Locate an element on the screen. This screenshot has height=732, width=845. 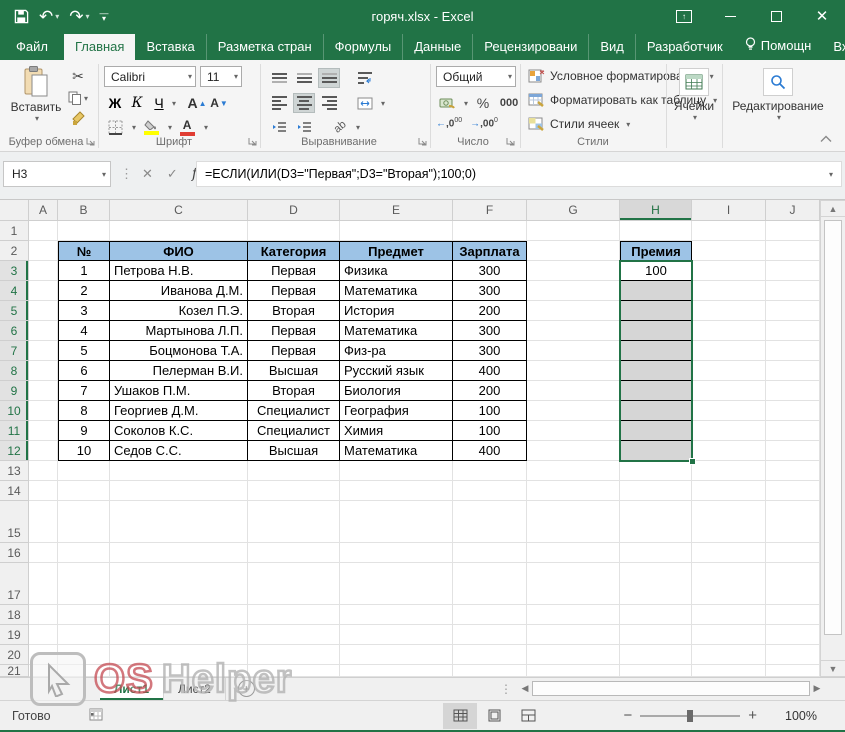
cell-num: 8 is located at coordinates (84, 411).